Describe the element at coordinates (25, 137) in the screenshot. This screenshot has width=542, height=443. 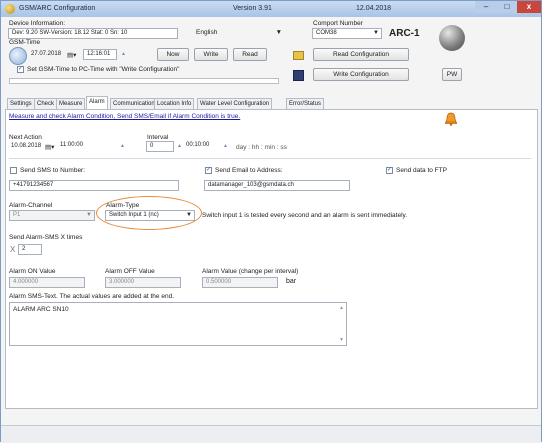
I see `next-action-label: Next Action` at that location.